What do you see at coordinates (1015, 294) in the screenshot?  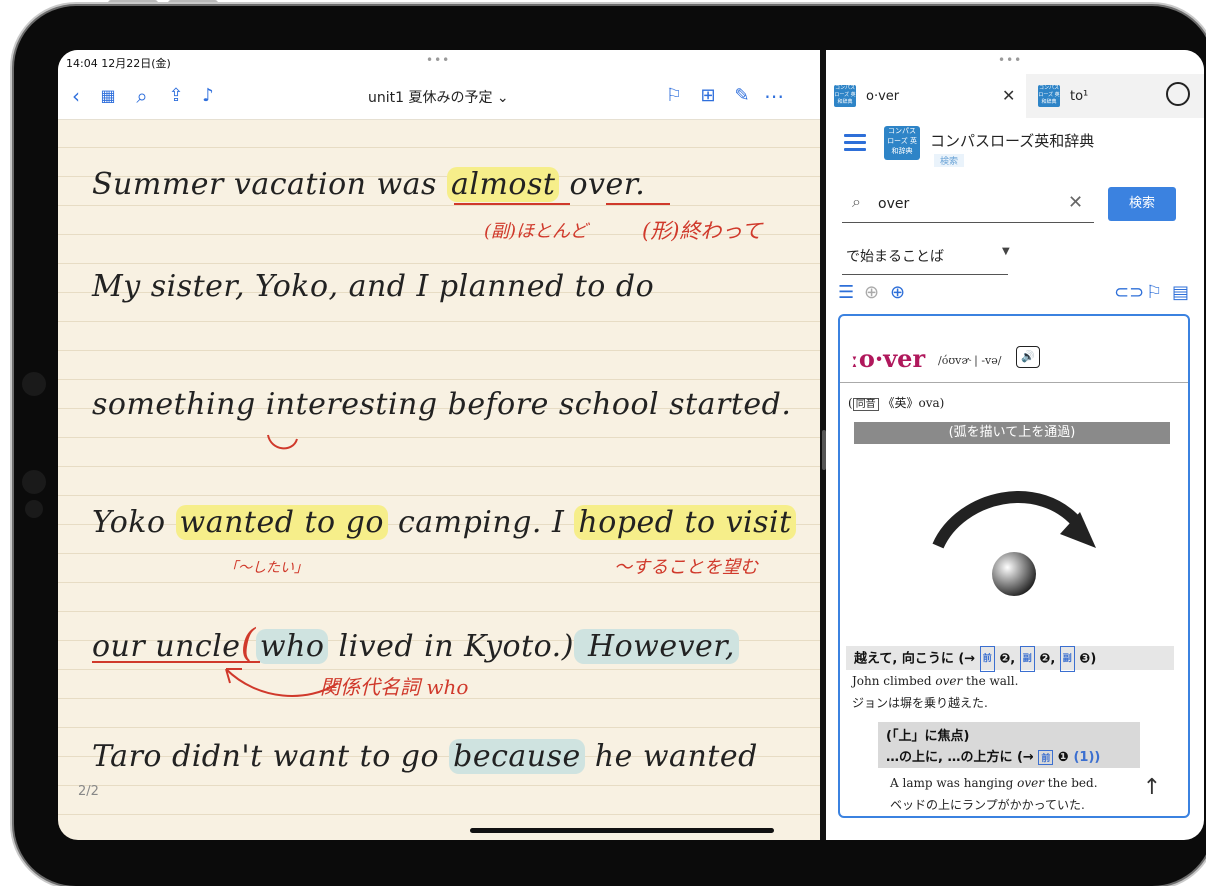 I see `entry-nav-row: ☰ ⊕ ⊕ ⊂⊃ ⚐ ▤` at bounding box center [1015, 294].